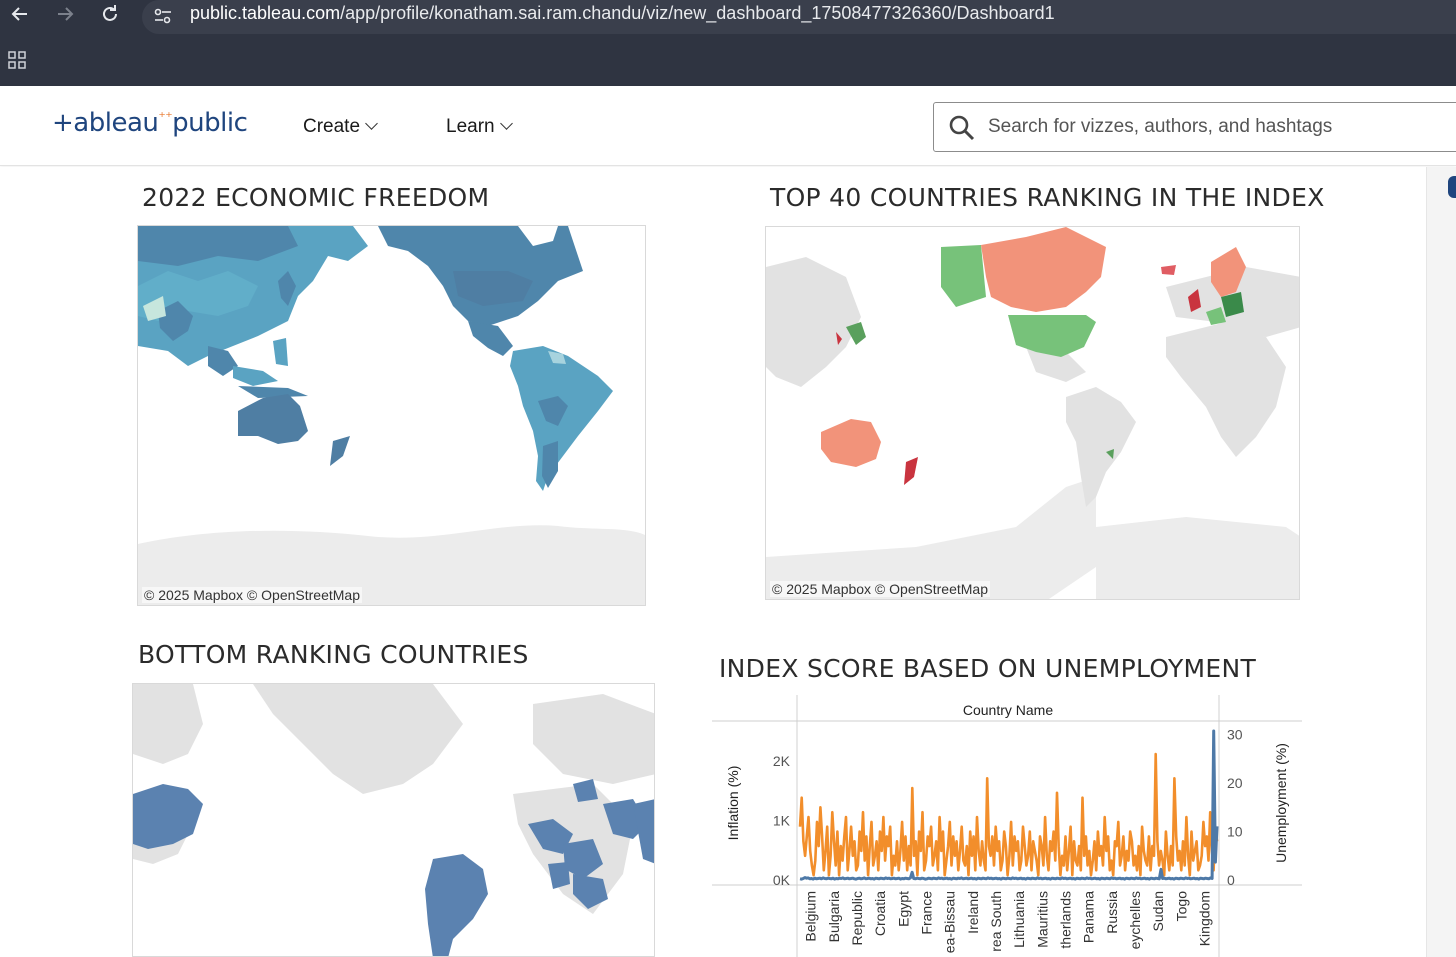 This screenshot has width=1456, height=957. I want to click on reload-button, so click(110, 14).